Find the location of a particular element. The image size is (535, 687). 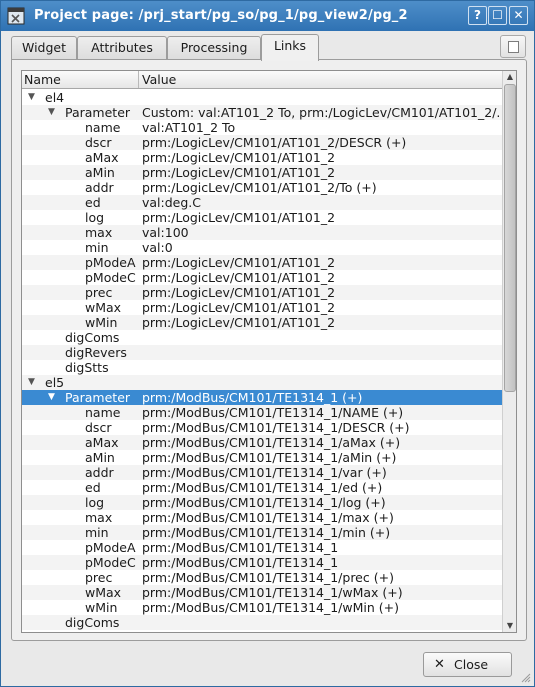

tree-row: wMin prm:/ModBus/CM101/TE1314_1/wMin (+) is located at coordinates (262, 607).